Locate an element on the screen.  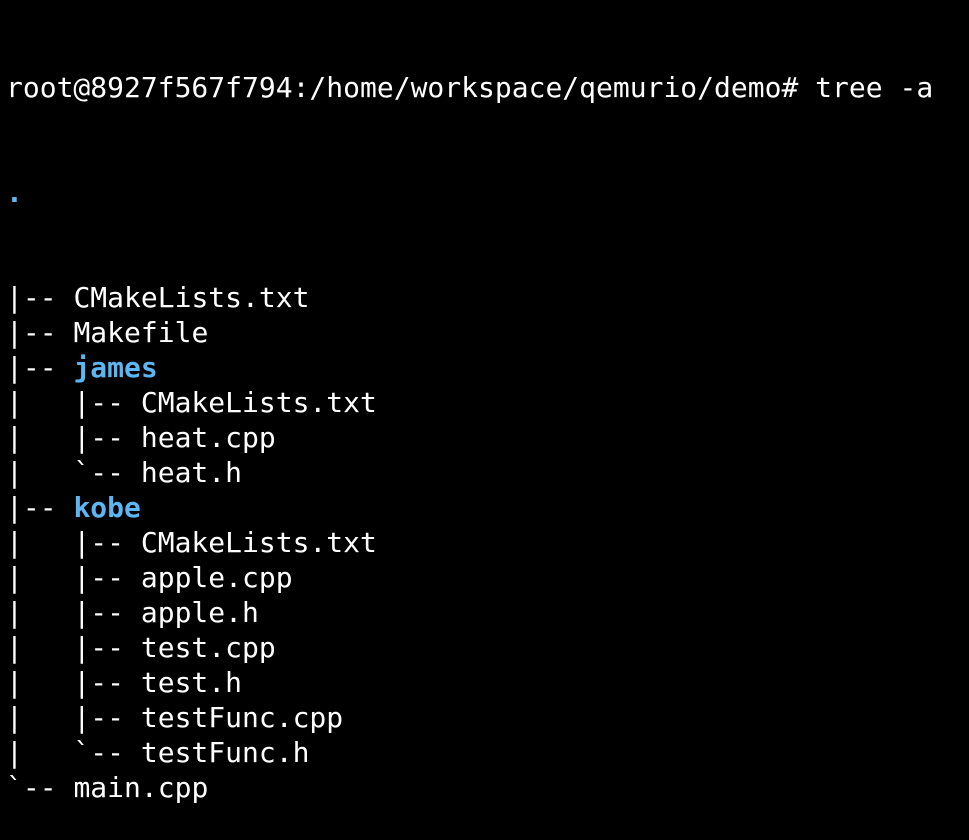
file-name: testFunc.h is located at coordinates (225, 752).